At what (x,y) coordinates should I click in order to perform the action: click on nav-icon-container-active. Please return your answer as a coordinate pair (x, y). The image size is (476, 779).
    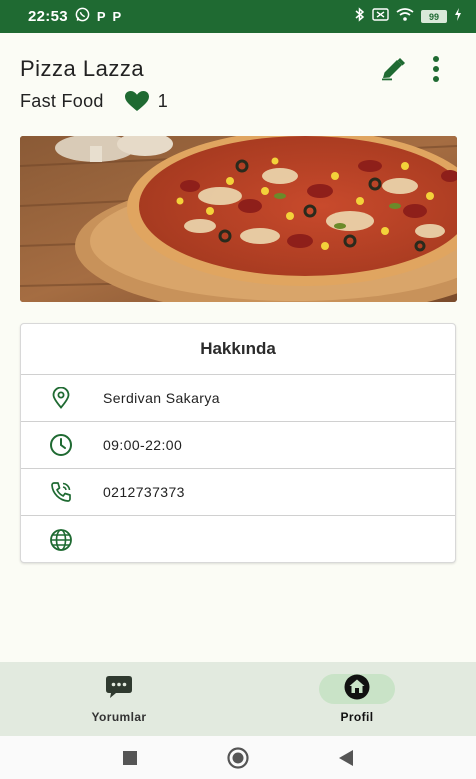
    Looking at the image, I should click on (357, 689).